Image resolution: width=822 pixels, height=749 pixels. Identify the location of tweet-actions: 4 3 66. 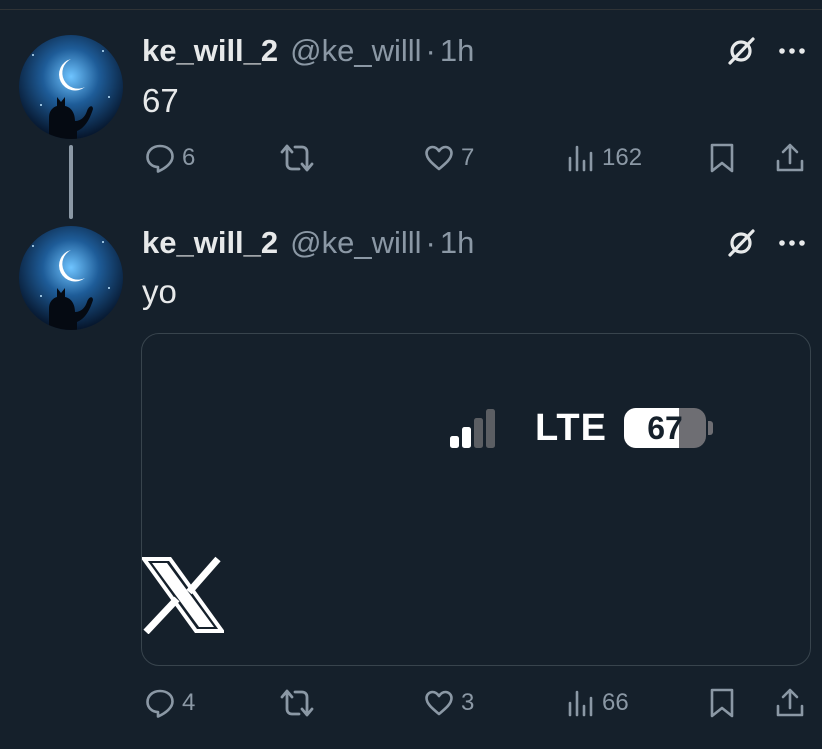
(475, 703).